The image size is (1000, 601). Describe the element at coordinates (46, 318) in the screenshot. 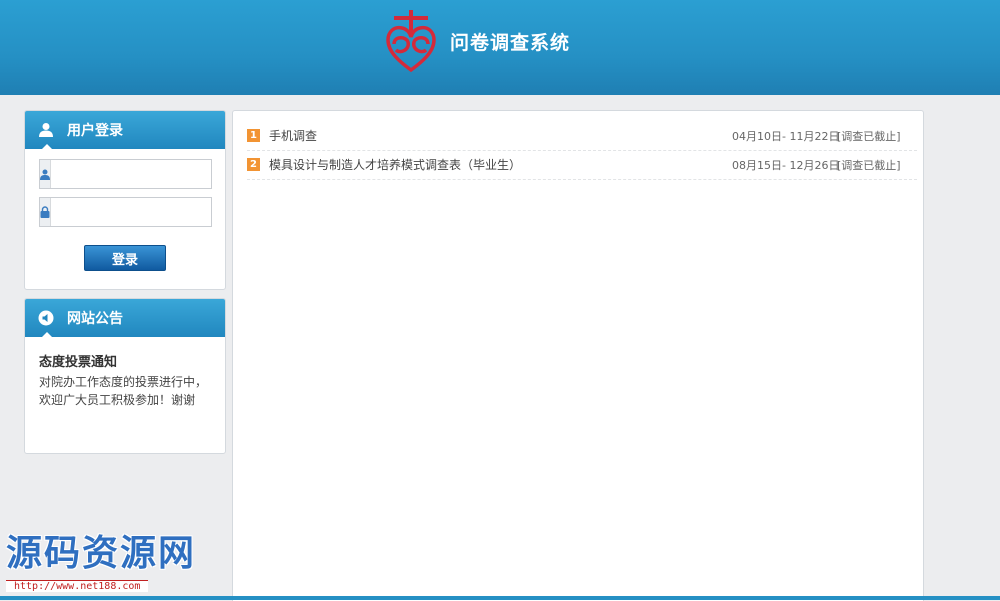

I see `speaker-icon` at that location.